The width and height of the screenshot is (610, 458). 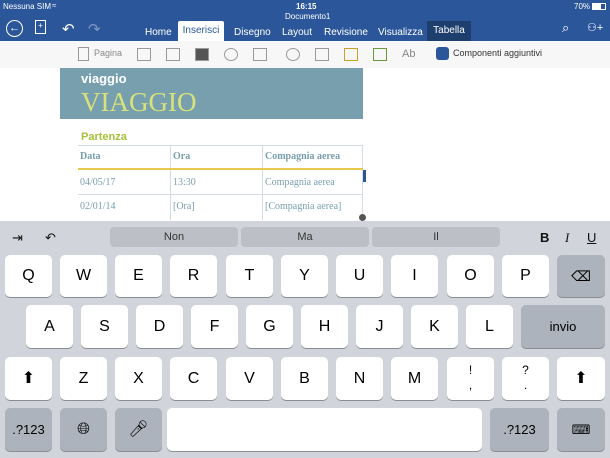 What do you see at coordinates (214, 326) in the screenshot?
I see `key-f: F` at bounding box center [214, 326].